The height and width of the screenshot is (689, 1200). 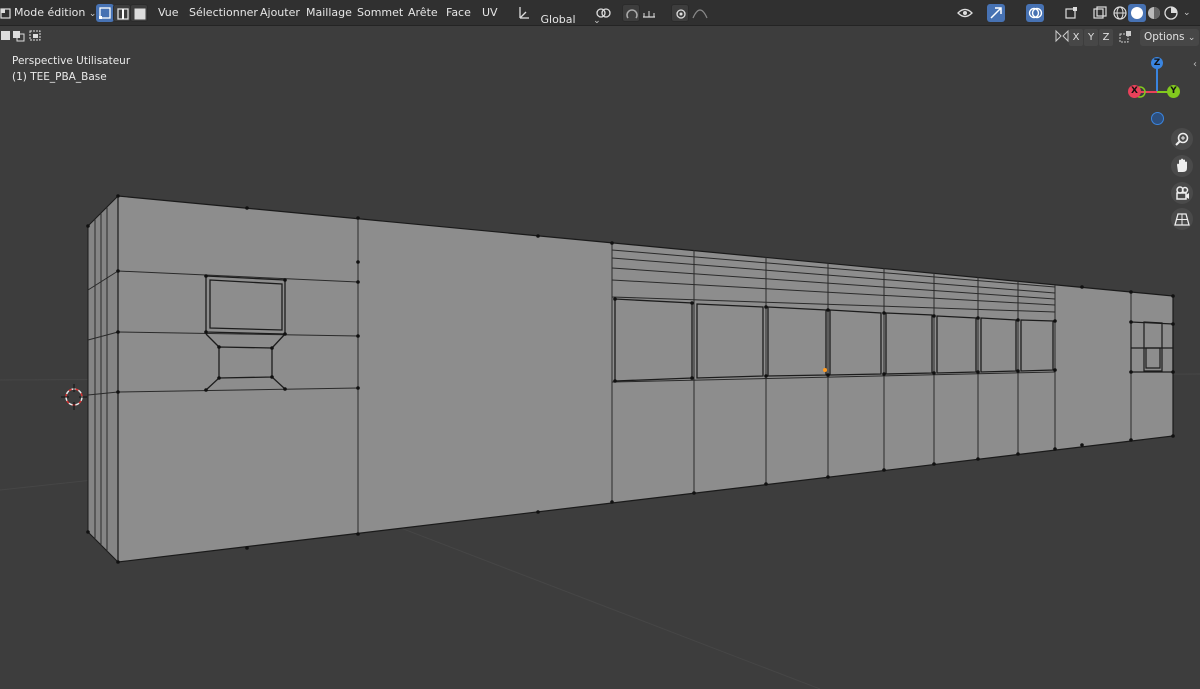 What do you see at coordinates (600, 36) in the screenshot?
I see `tool-header` at bounding box center [600, 36].